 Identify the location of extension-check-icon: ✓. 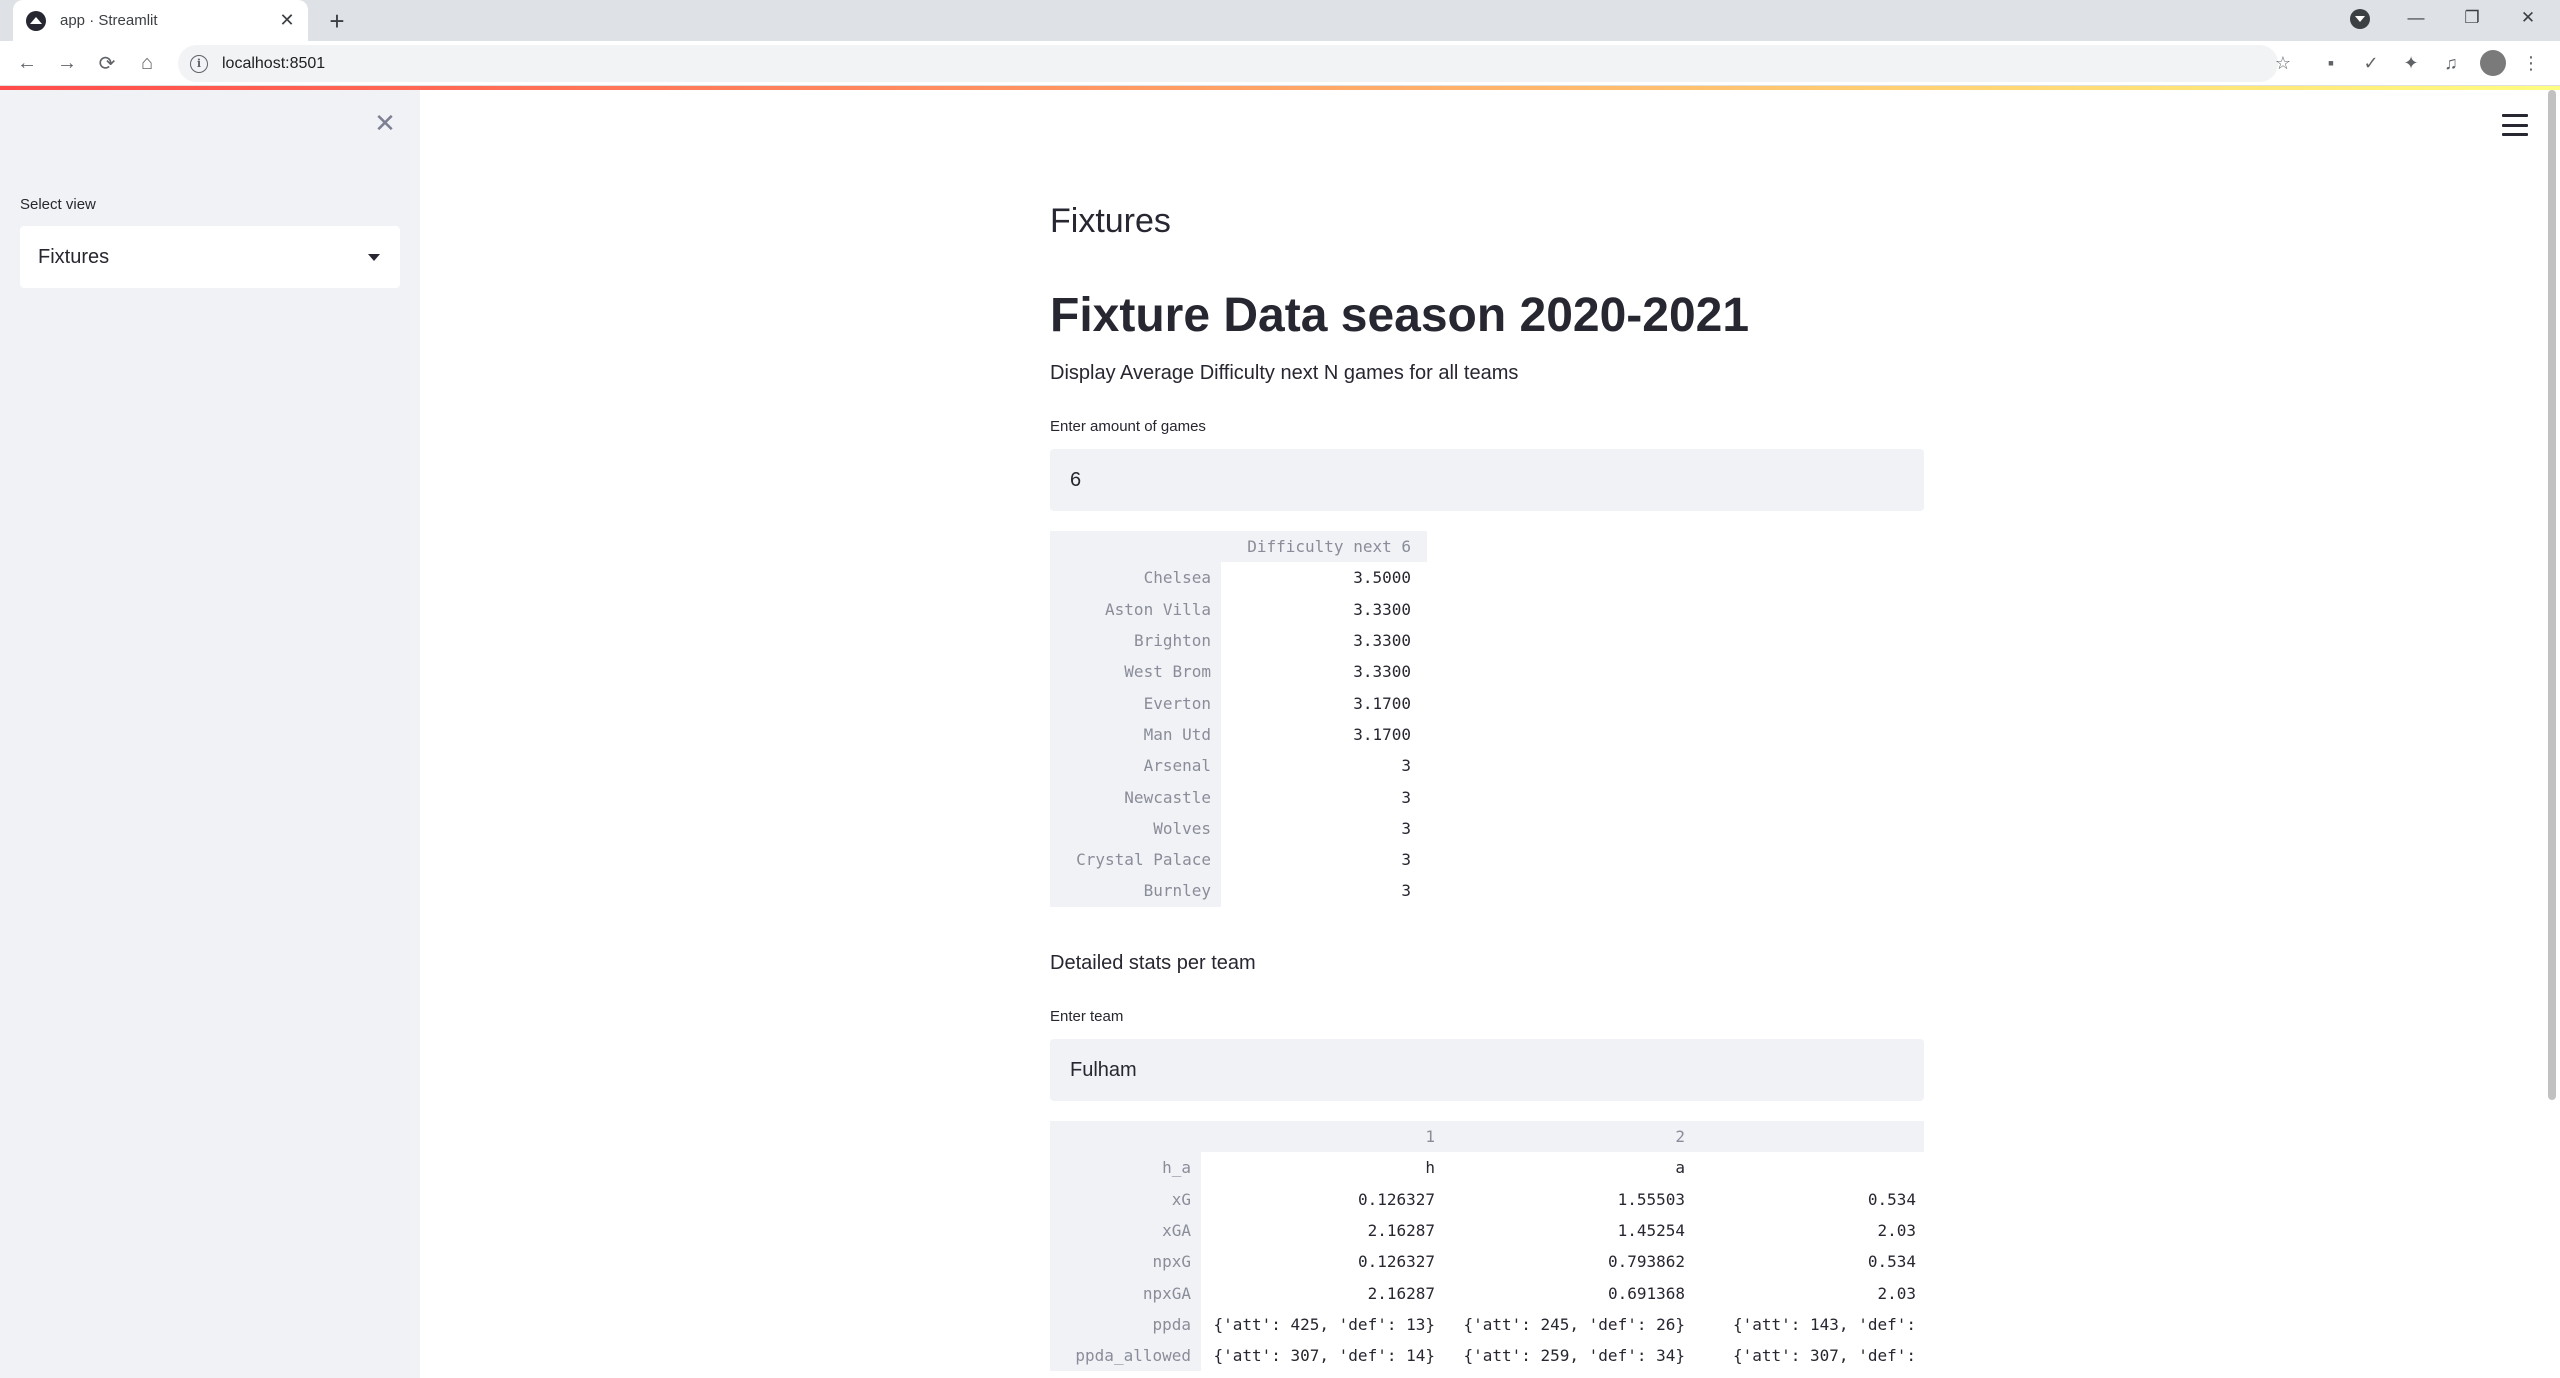
(2371, 63).